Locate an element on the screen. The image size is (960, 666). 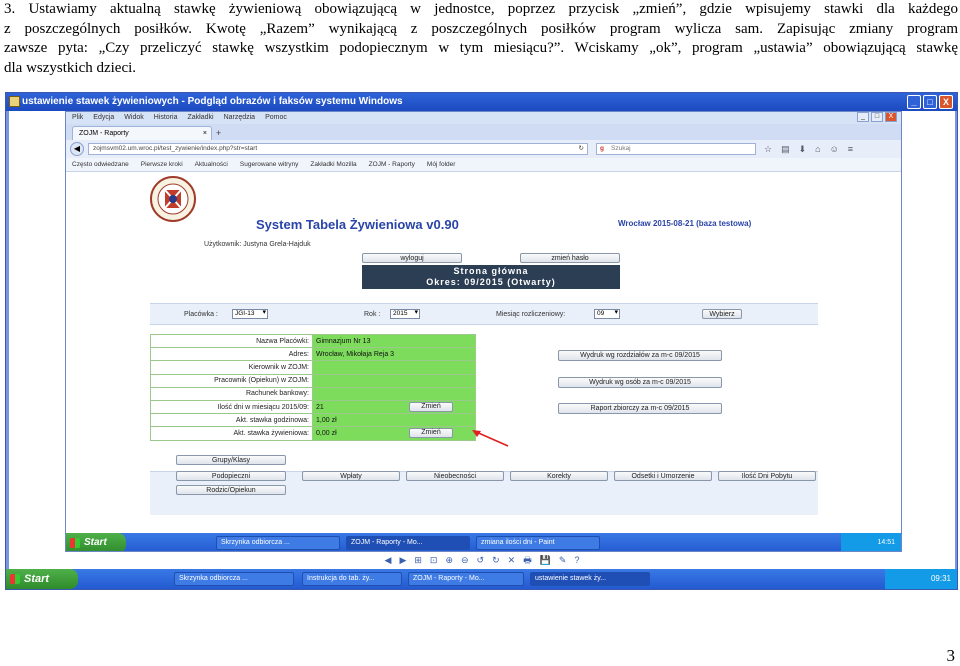
back-icon: ◀ is located at coordinates (77, 149).